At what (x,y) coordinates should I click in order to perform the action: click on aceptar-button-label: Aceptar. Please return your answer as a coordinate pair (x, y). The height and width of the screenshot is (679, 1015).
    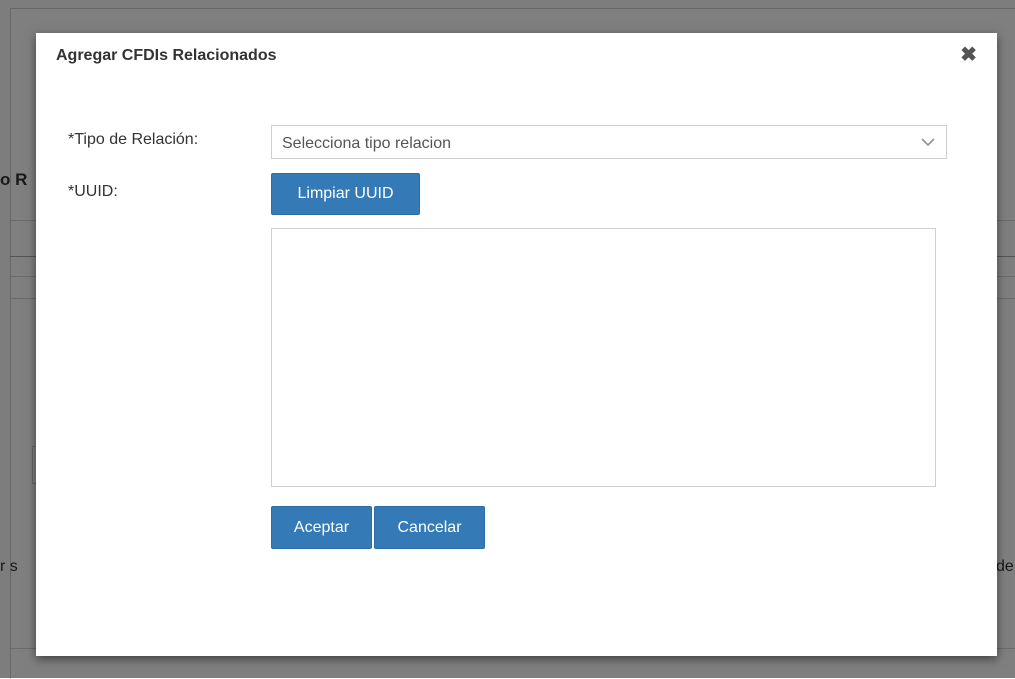
    Looking at the image, I should click on (321, 527).